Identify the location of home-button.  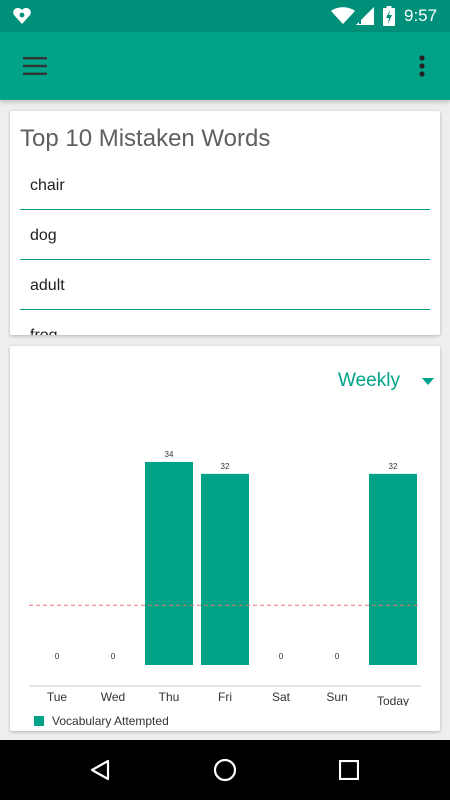
(225, 770).